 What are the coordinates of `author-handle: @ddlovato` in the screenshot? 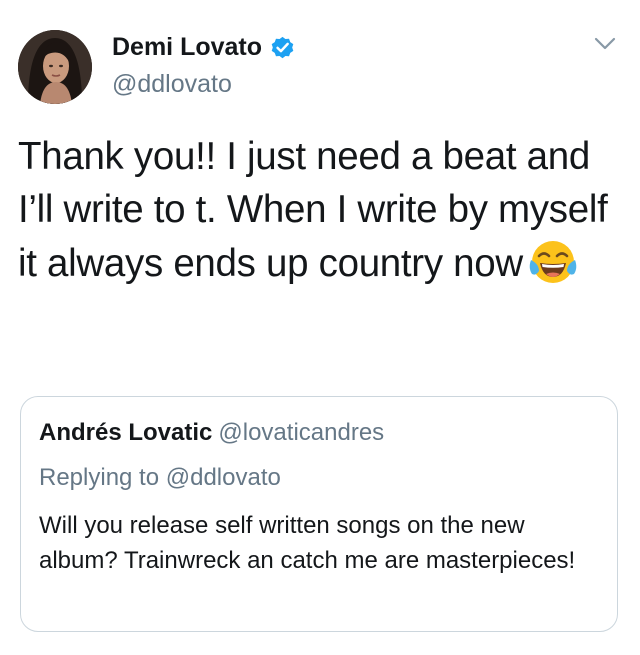 It's located at (172, 84).